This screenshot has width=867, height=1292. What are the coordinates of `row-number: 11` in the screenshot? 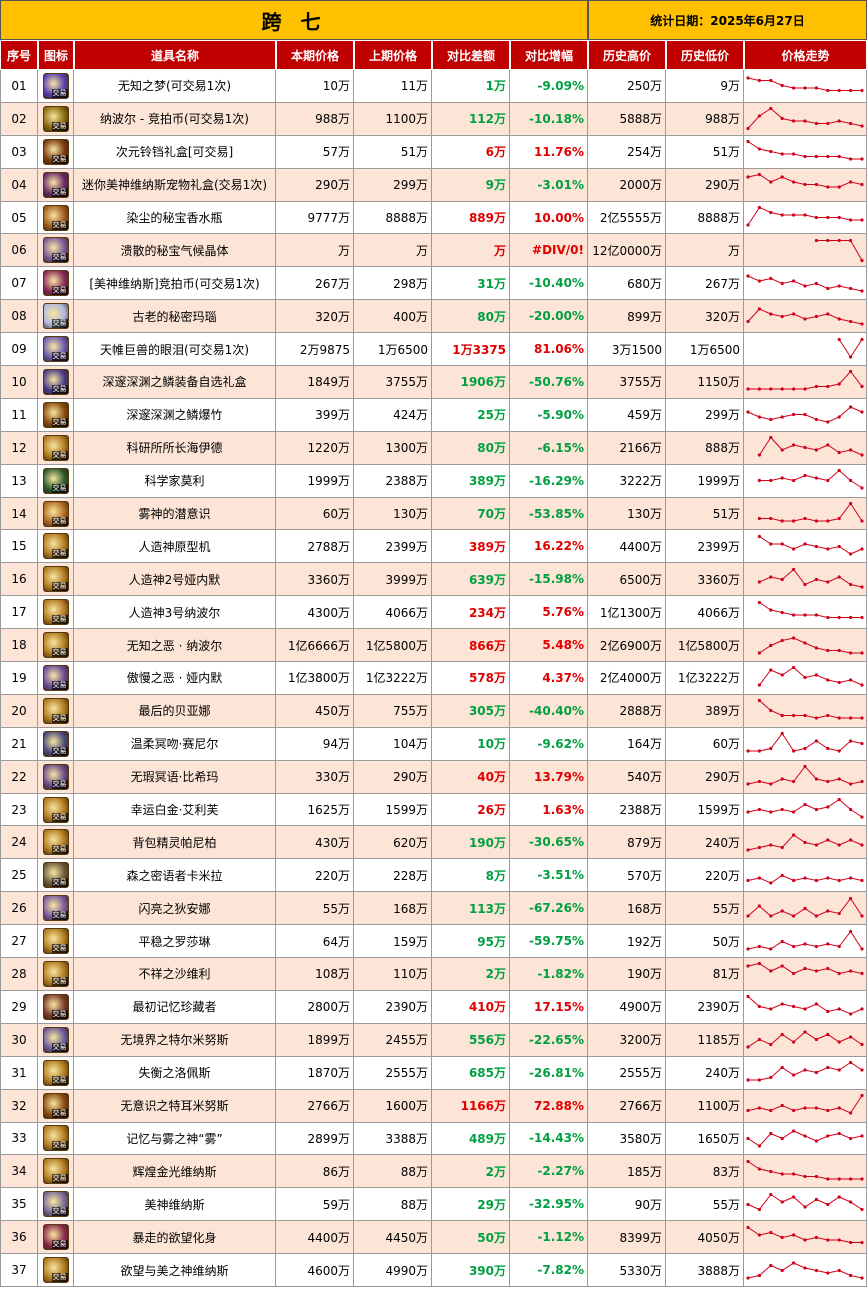 It's located at (19, 415).